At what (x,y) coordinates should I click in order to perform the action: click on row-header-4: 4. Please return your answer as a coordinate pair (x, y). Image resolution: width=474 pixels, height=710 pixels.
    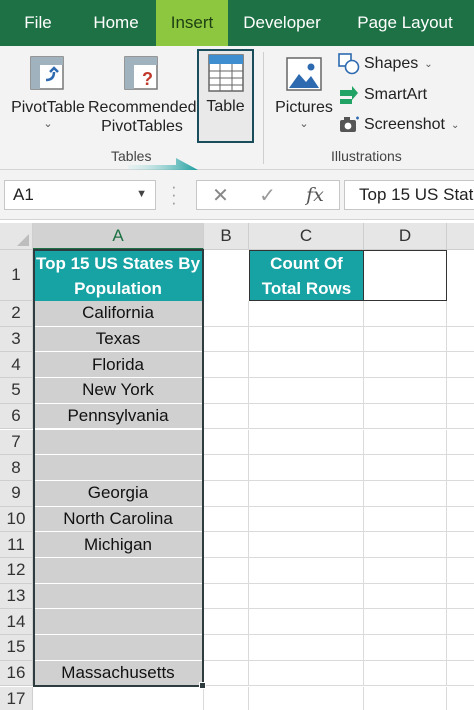
    Looking at the image, I should click on (16, 365).